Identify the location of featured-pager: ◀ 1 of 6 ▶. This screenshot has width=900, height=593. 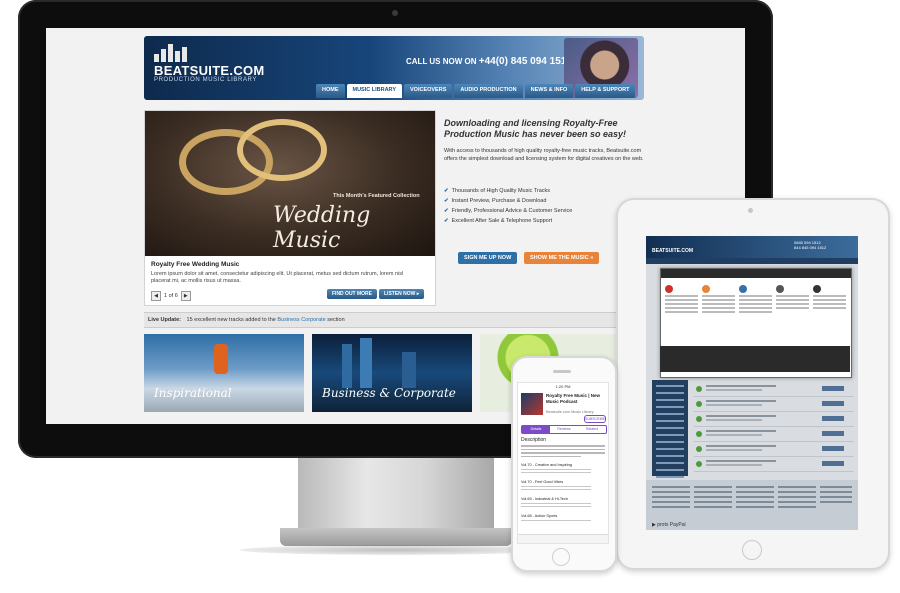
(171, 296).